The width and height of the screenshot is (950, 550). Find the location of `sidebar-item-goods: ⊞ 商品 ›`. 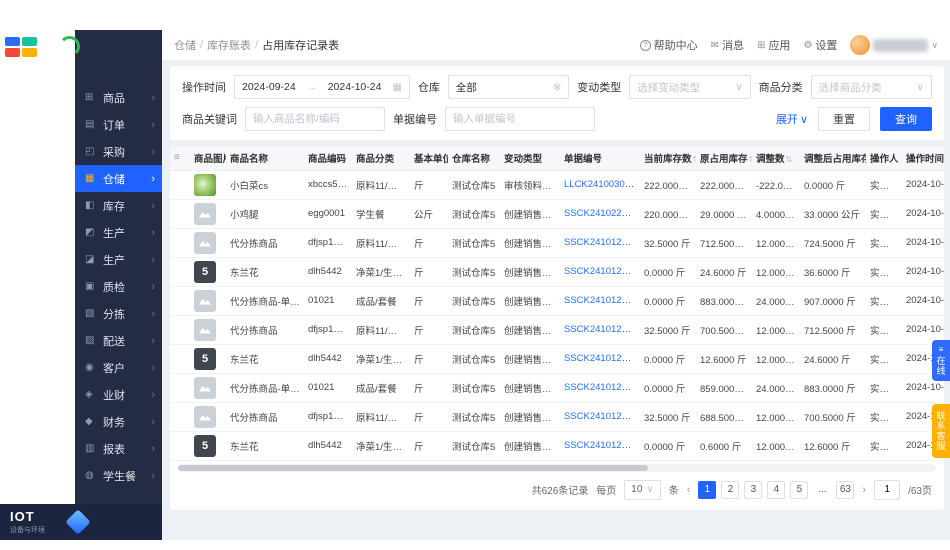

sidebar-item-goods: ⊞ 商品 › is located at coordinates (118, 97).